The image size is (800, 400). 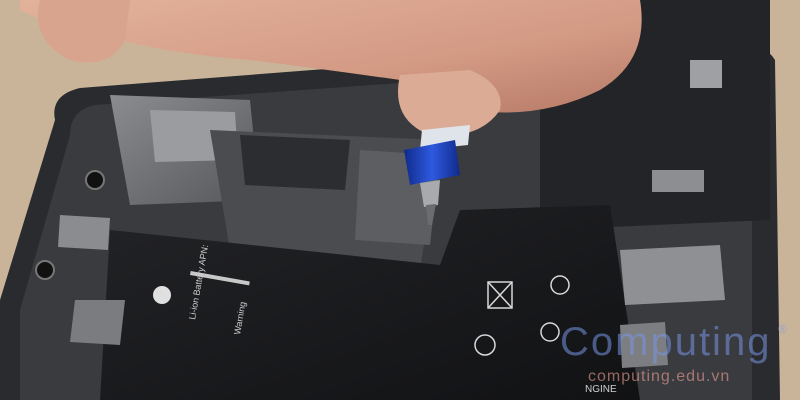 What do you see at coordinates (666, 342) in the screenshot?
I see `watermark-name: Computing` at bounding box center [666, 342].